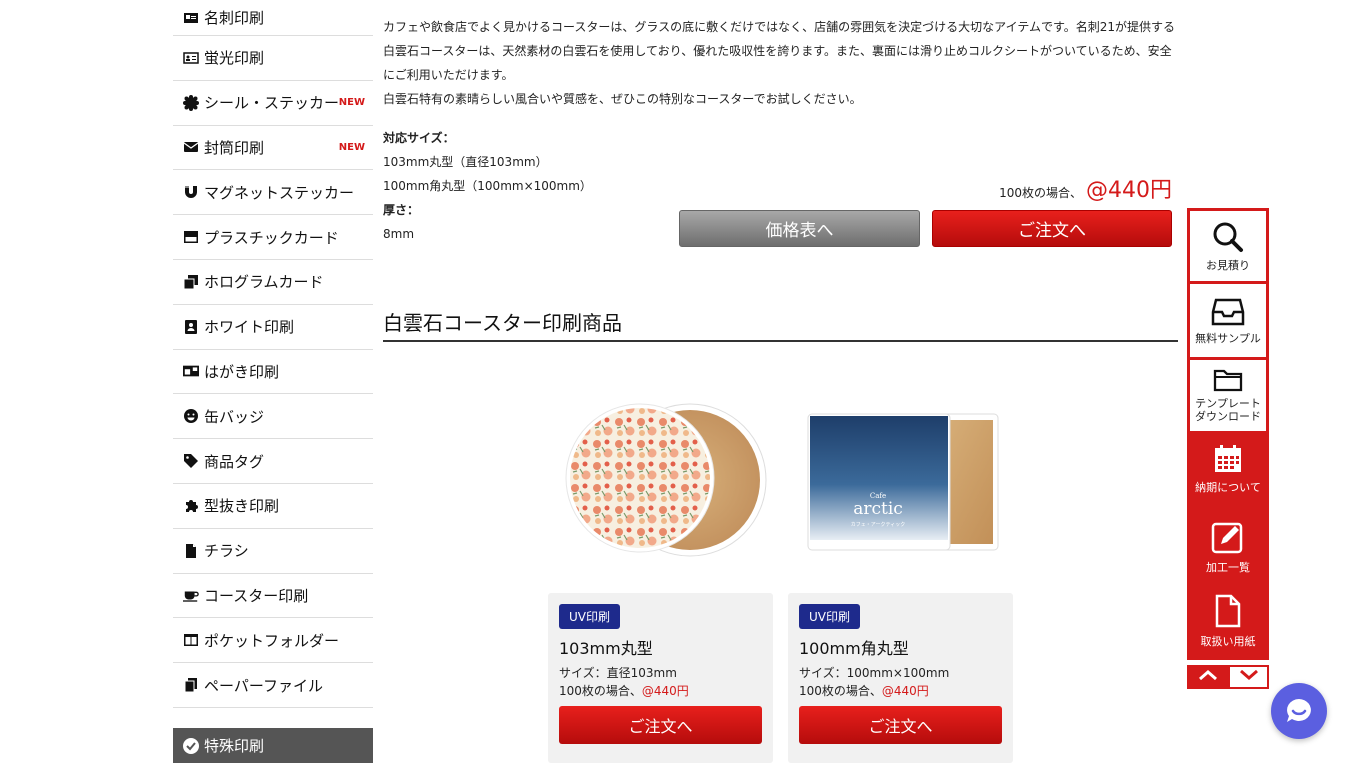 The height and width of the screenshot is (763, 1348). I want to click on sidebar-item-label: 封筒印刷, so click(234, 147).